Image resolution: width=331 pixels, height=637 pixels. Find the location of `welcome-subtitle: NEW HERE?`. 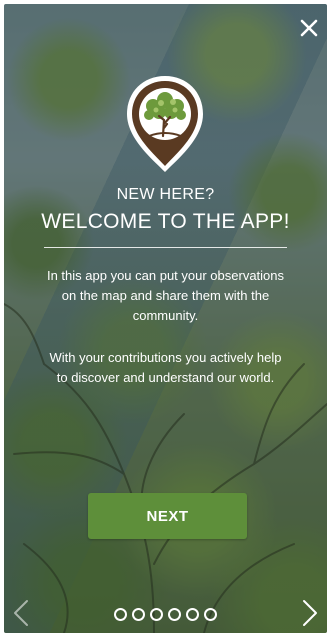

welcome-subtitle: NEW HERE? is located at coordinates (165, 194).